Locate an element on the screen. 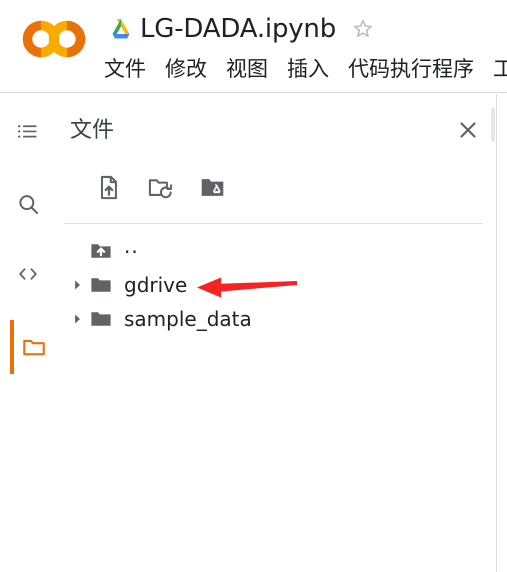  mount-drive-icon is located at coordinates (212, 187).